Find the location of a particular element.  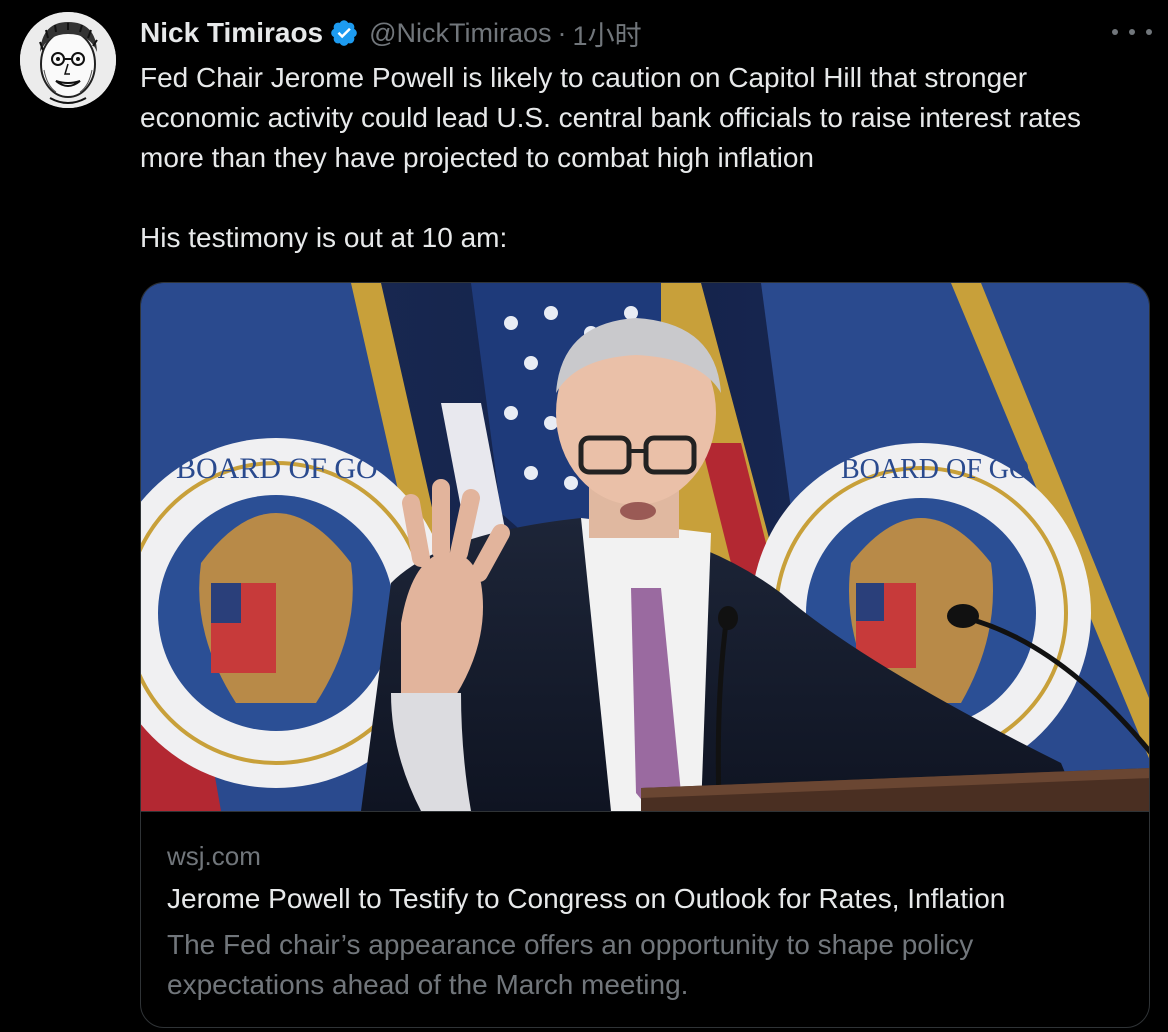

verified-badge-icon is located at coordinates (344, 33).